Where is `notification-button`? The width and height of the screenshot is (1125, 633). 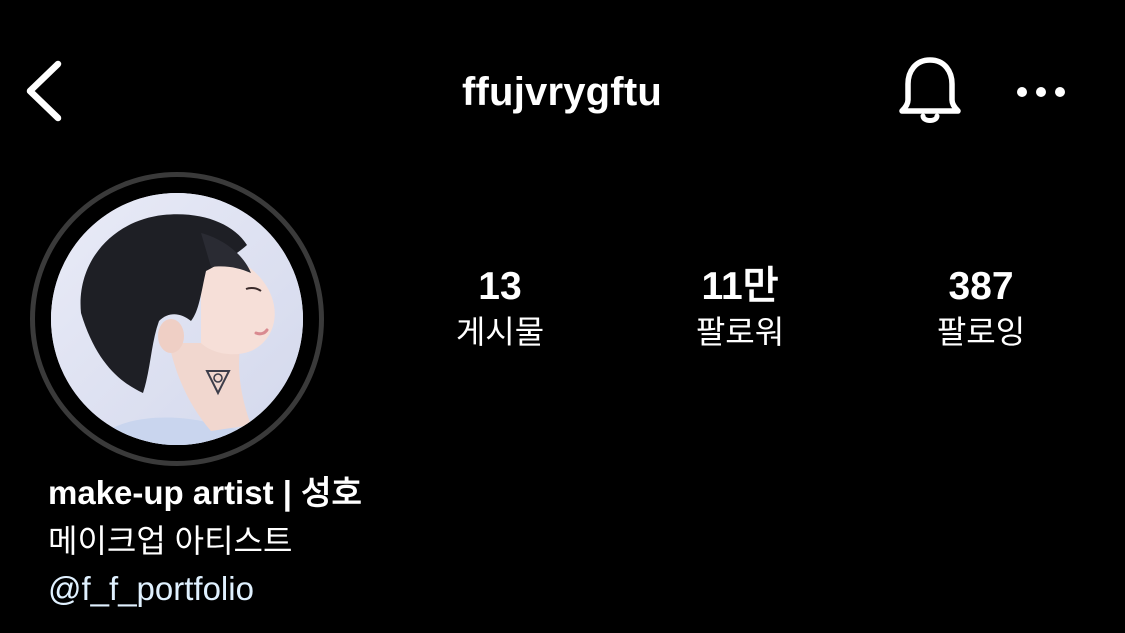
notification-button is located at coordinates (930, 91).